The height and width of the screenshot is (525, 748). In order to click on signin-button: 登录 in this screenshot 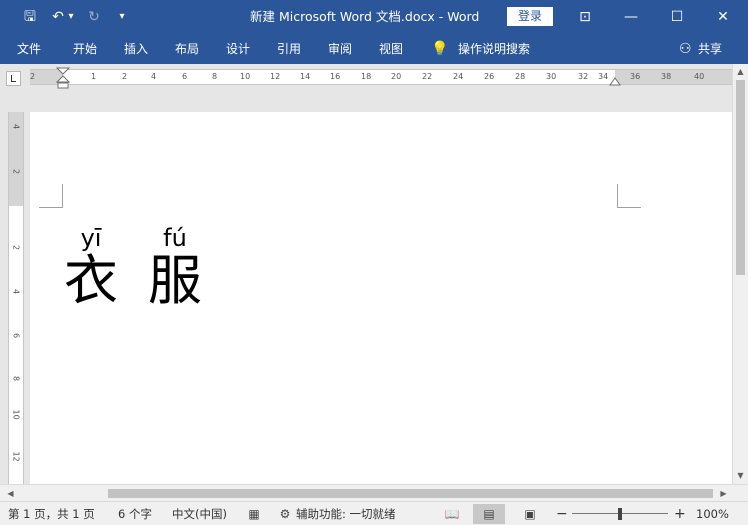, I will do `click(530, 16)`.